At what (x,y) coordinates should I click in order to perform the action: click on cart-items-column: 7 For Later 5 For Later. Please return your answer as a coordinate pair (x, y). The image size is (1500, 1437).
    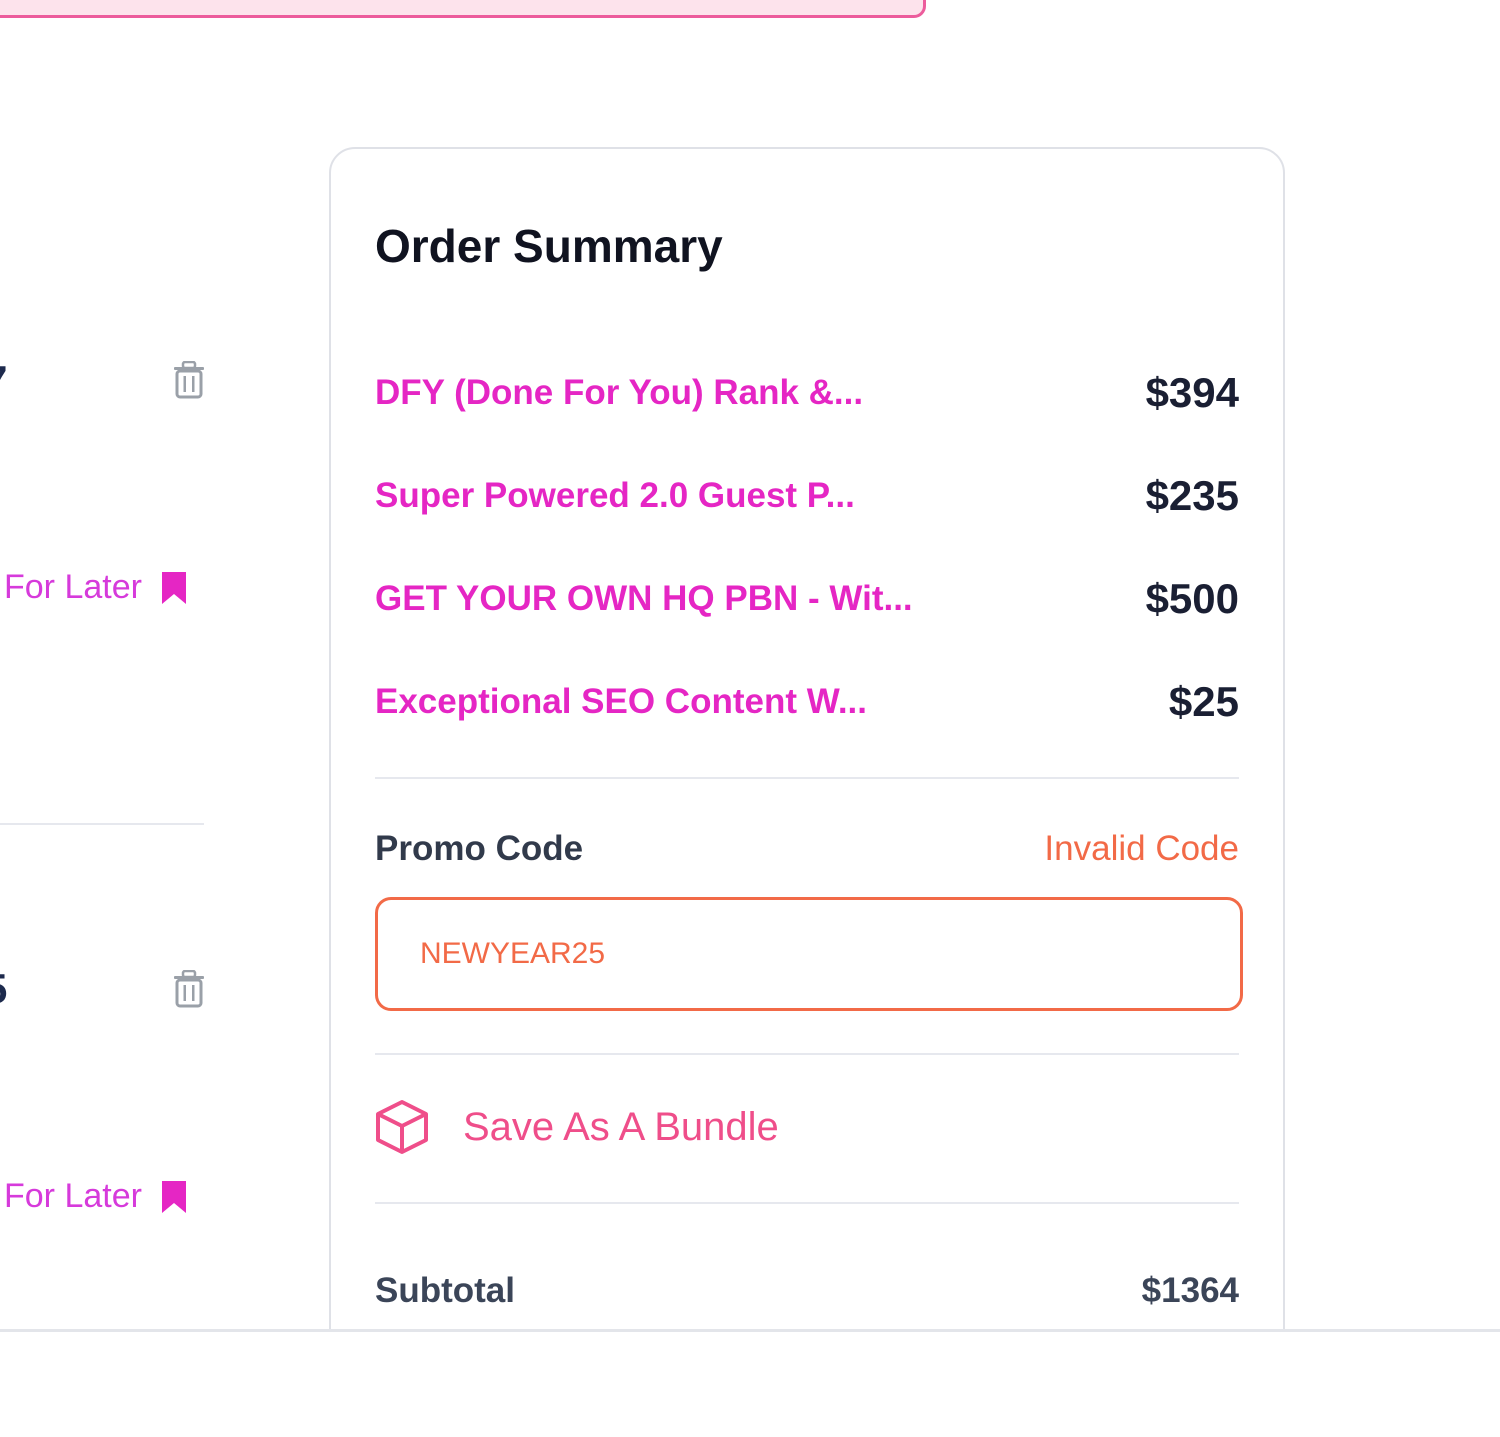
    Looking at the image, I should click on (110, 665).